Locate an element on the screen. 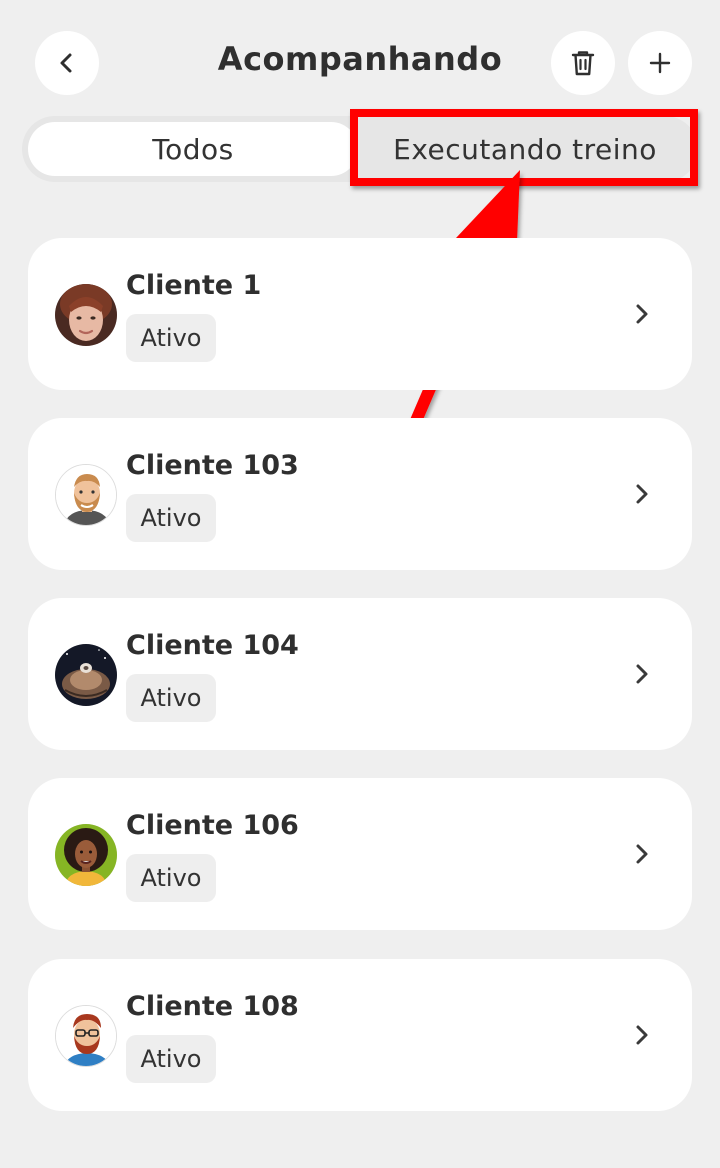 This screenshot has height=1168, width=720. tab-todos: Todos is located at coordinates (193, 149).